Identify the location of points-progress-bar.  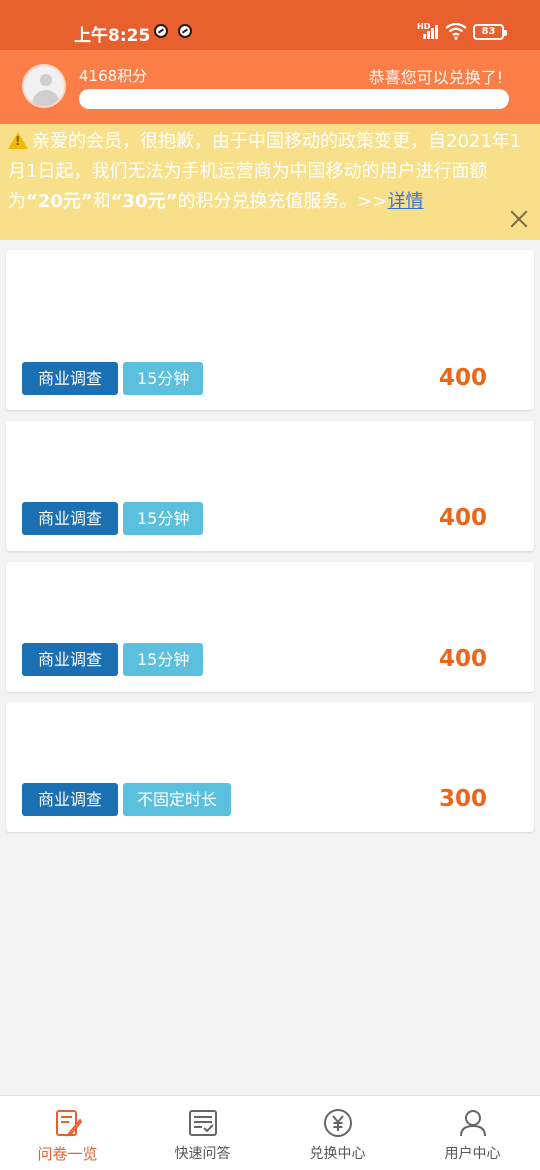
(294, 99).